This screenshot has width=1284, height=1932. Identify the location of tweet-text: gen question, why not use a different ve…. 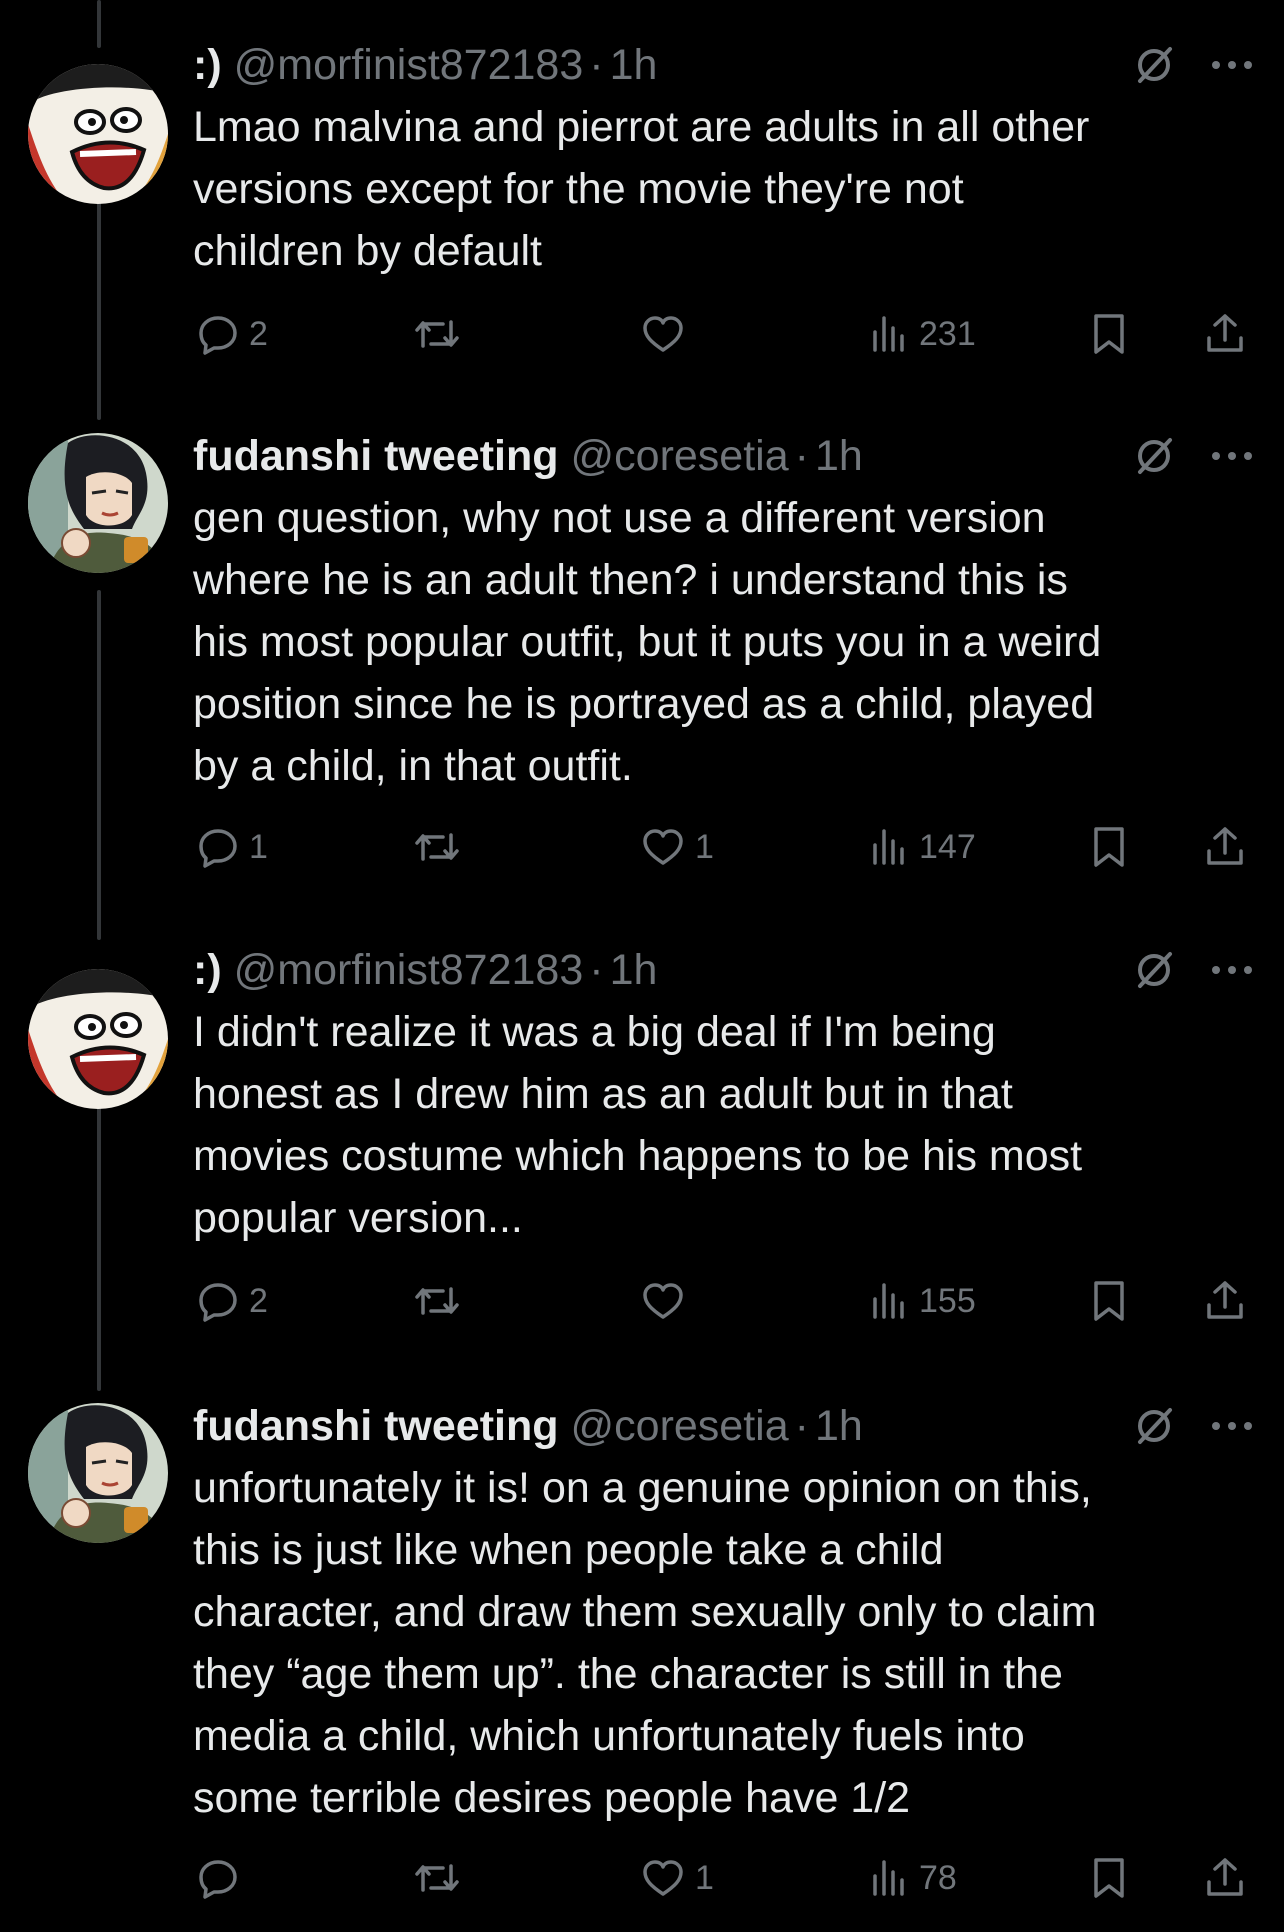
(647, 642).